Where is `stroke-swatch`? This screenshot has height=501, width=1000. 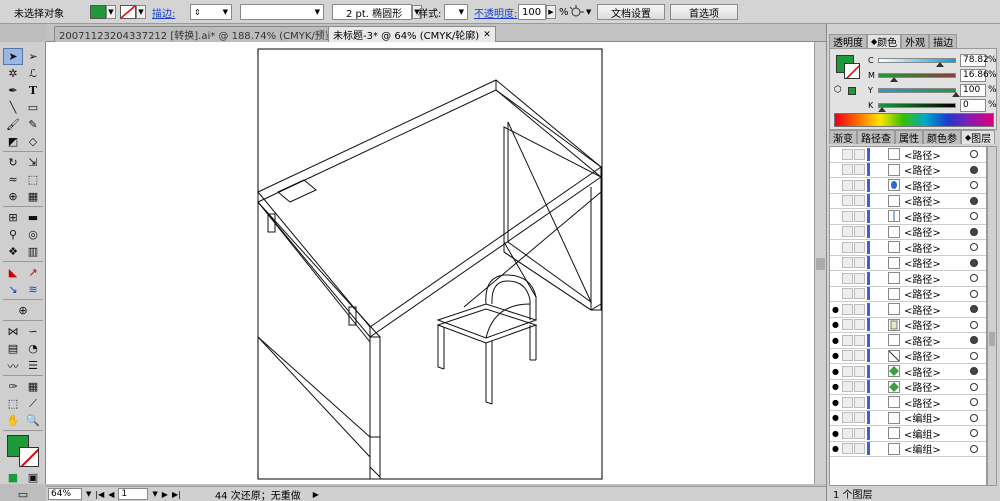
stroke-swatch is located at coordinates (852, 71).